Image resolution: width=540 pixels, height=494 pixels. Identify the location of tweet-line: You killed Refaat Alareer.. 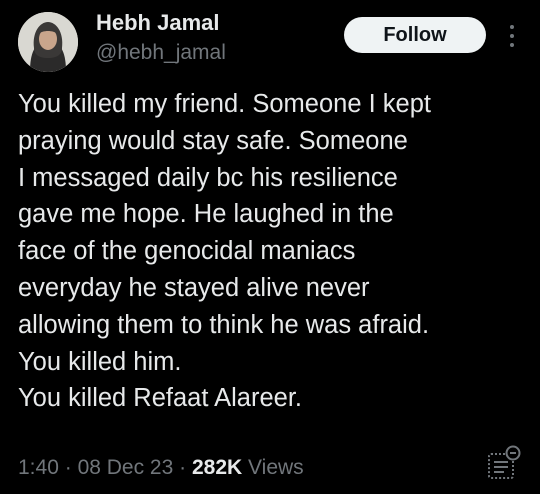
(160, 398).